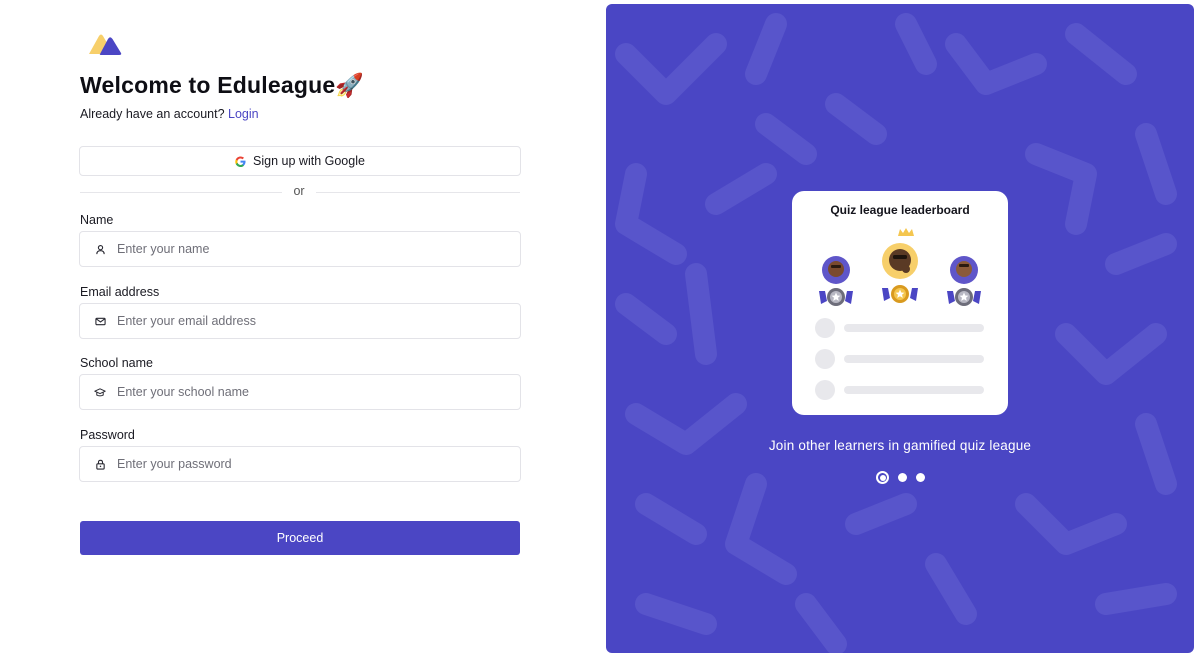 The height and width of the screenshot is (661, 1200). Describe the element at coordinates (98, 321) in the screenshot. I see `mail-icon` at that location.